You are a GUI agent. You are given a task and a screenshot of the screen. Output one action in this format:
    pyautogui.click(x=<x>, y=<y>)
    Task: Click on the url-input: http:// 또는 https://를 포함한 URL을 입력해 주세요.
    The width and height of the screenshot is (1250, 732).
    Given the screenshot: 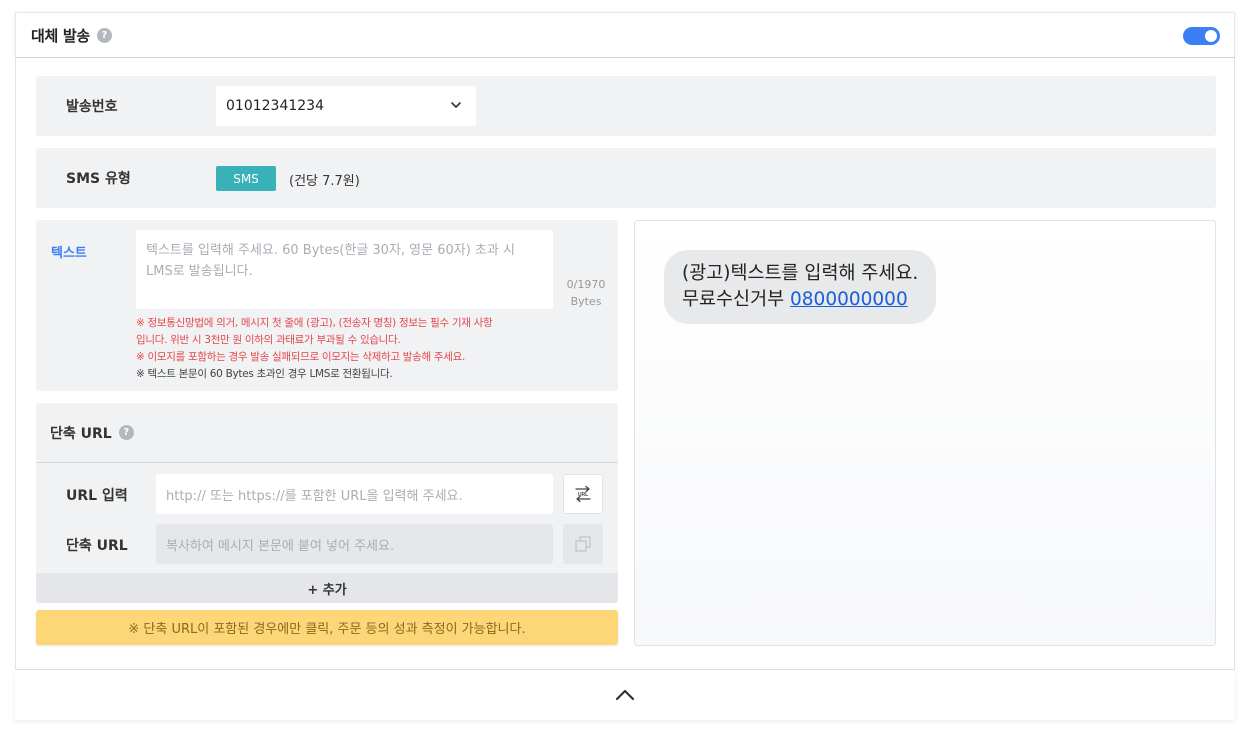 What is the action you would take?
    pyautogui.click(x=354, y=494)
    